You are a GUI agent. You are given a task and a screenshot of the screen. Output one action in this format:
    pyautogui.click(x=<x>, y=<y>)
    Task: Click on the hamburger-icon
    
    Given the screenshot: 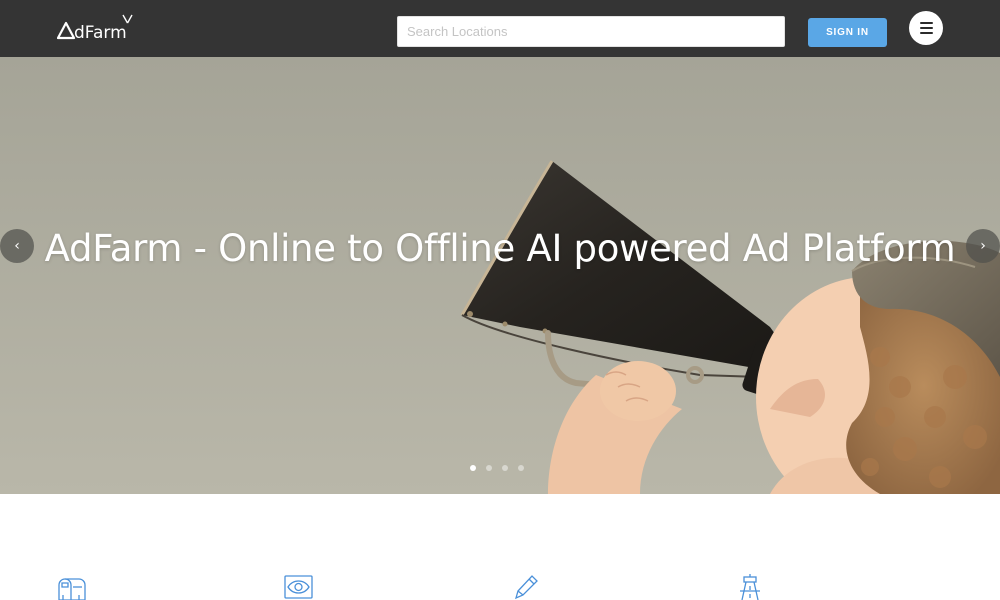 What is the action you would take?
    pyautogui.click(x=926, y=23)
    